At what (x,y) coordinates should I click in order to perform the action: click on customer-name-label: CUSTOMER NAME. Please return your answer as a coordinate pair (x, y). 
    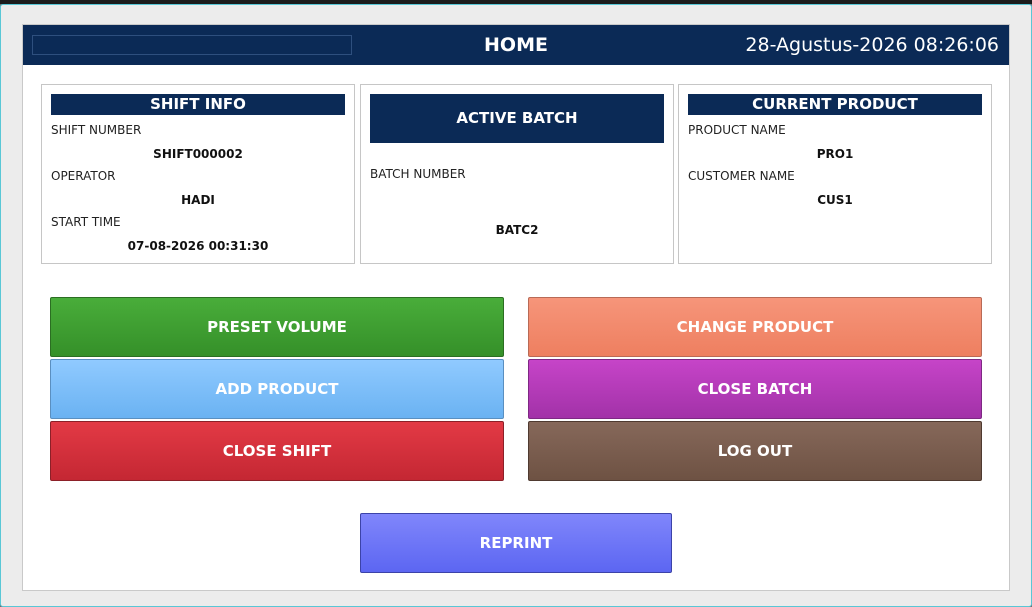
    Looking at the image, I should click on (741, 176).